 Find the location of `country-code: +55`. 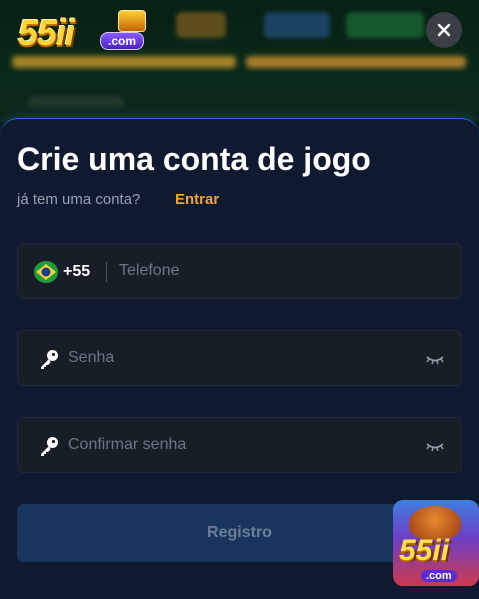

country-code: +55 is located at coordinates (76, 272).